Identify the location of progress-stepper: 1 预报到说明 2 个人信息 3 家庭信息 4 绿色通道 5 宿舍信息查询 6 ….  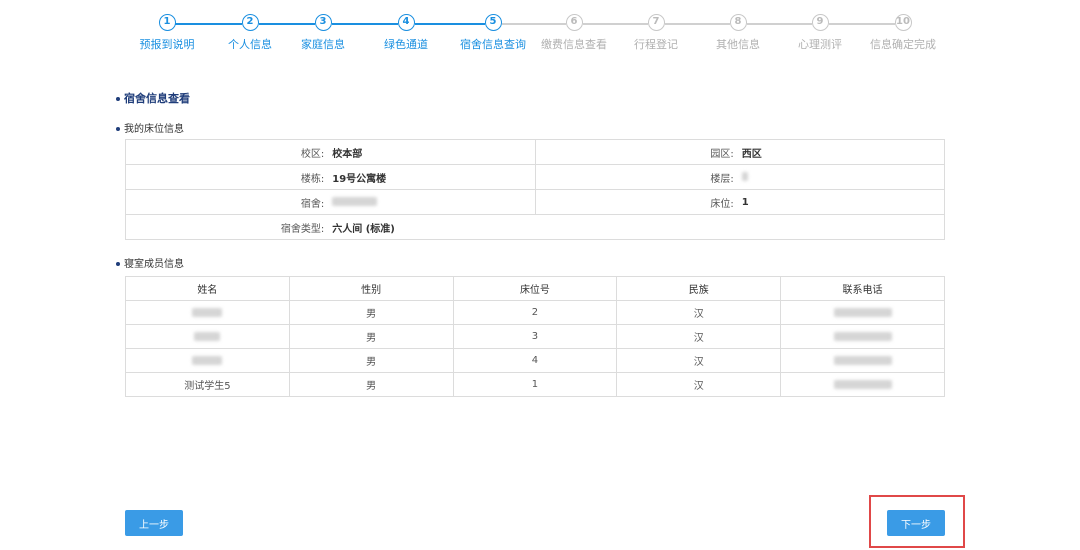
(540, 39).